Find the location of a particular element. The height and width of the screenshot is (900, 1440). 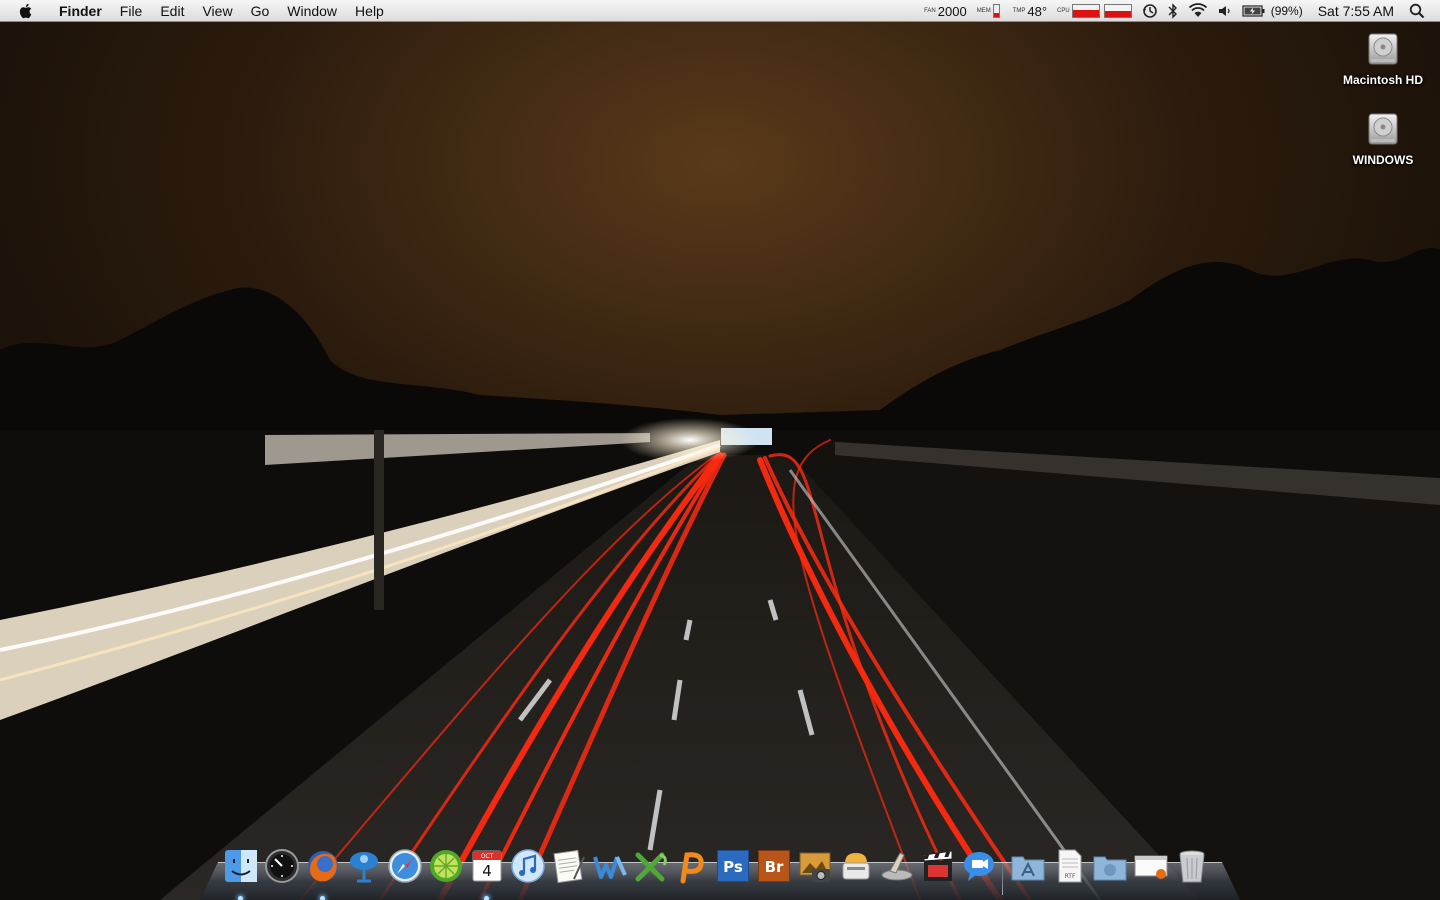

dock-word is located at coordinates (609, 871).